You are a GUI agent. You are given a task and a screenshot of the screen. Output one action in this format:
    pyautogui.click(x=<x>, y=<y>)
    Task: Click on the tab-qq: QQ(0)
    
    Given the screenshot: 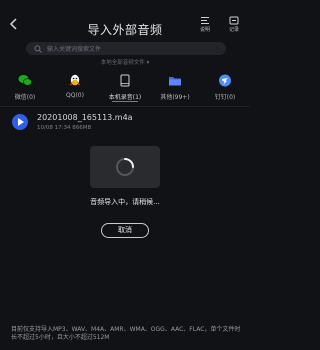 What is the action you would take?
    pyautogui.click(x=75, y=86)
    